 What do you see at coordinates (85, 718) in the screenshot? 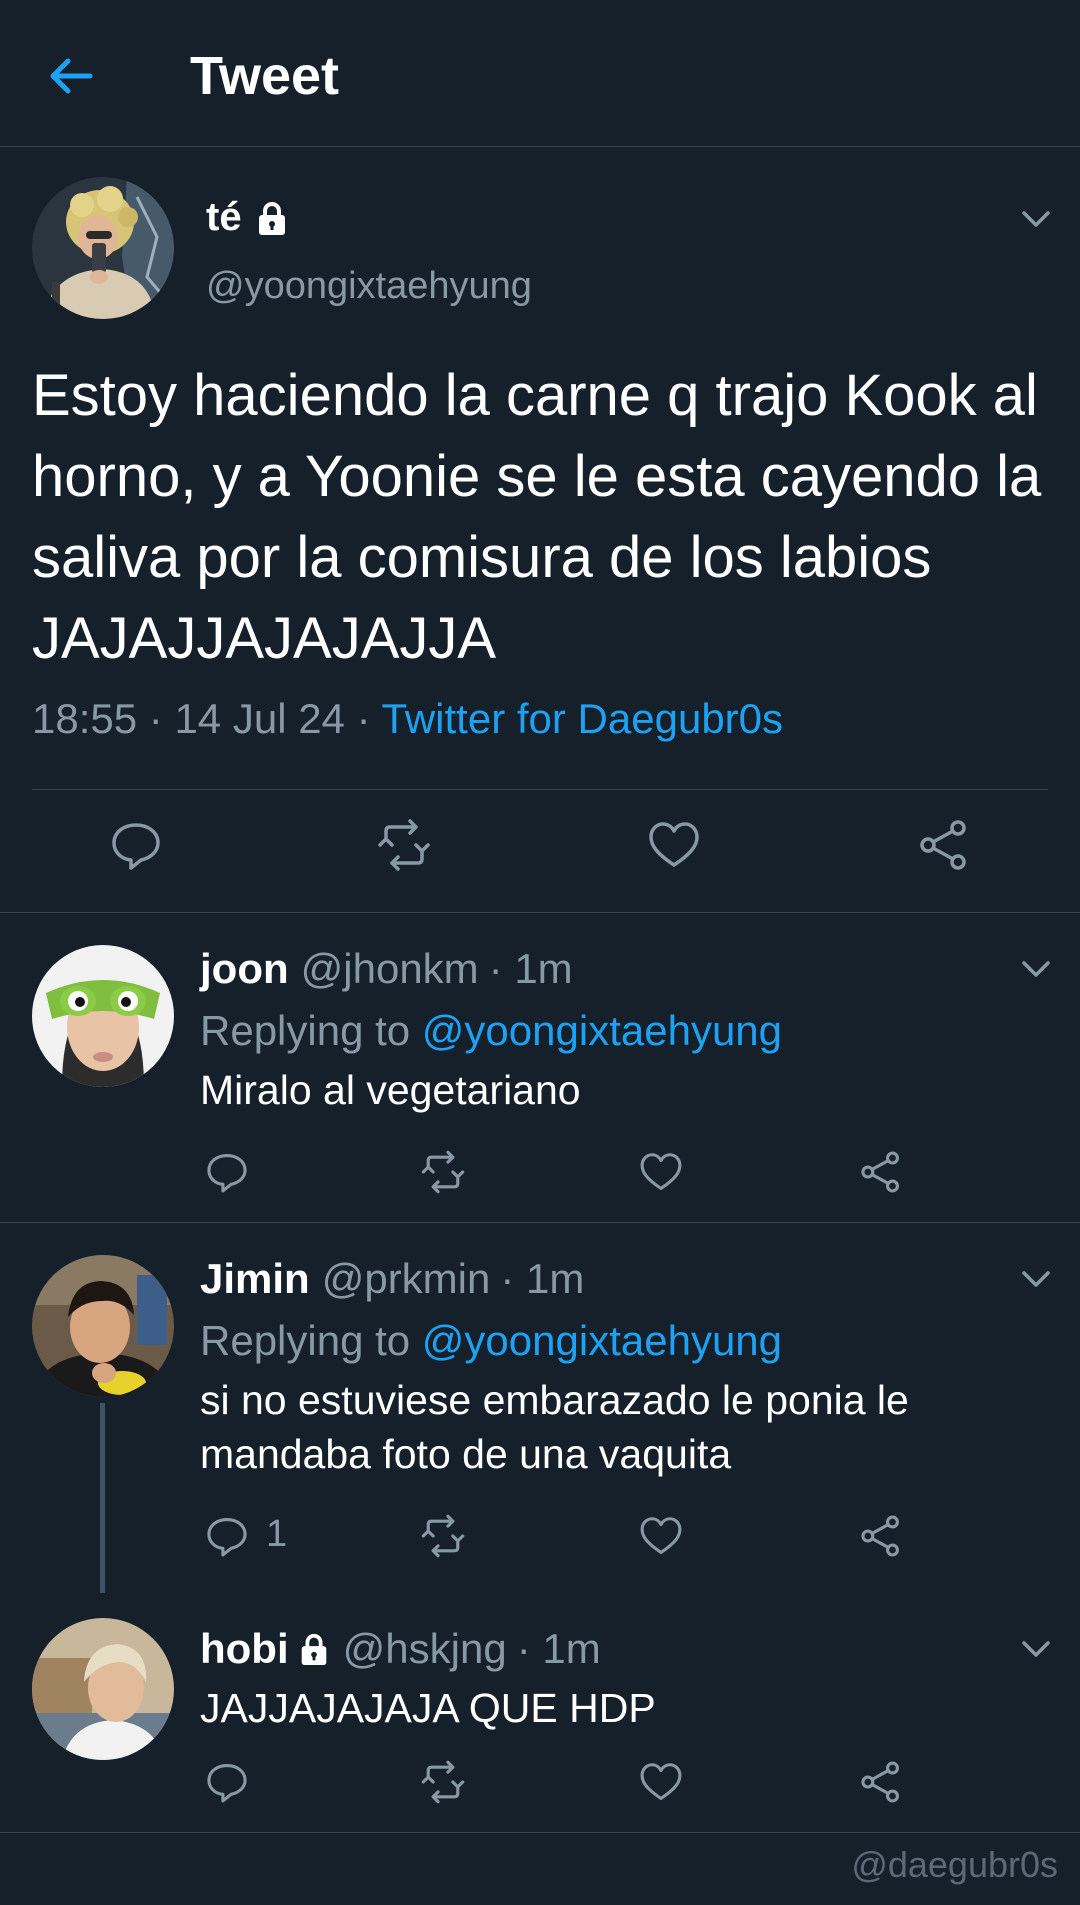
I see `tweet-time: 18:55` at bounding box center [85, 718].